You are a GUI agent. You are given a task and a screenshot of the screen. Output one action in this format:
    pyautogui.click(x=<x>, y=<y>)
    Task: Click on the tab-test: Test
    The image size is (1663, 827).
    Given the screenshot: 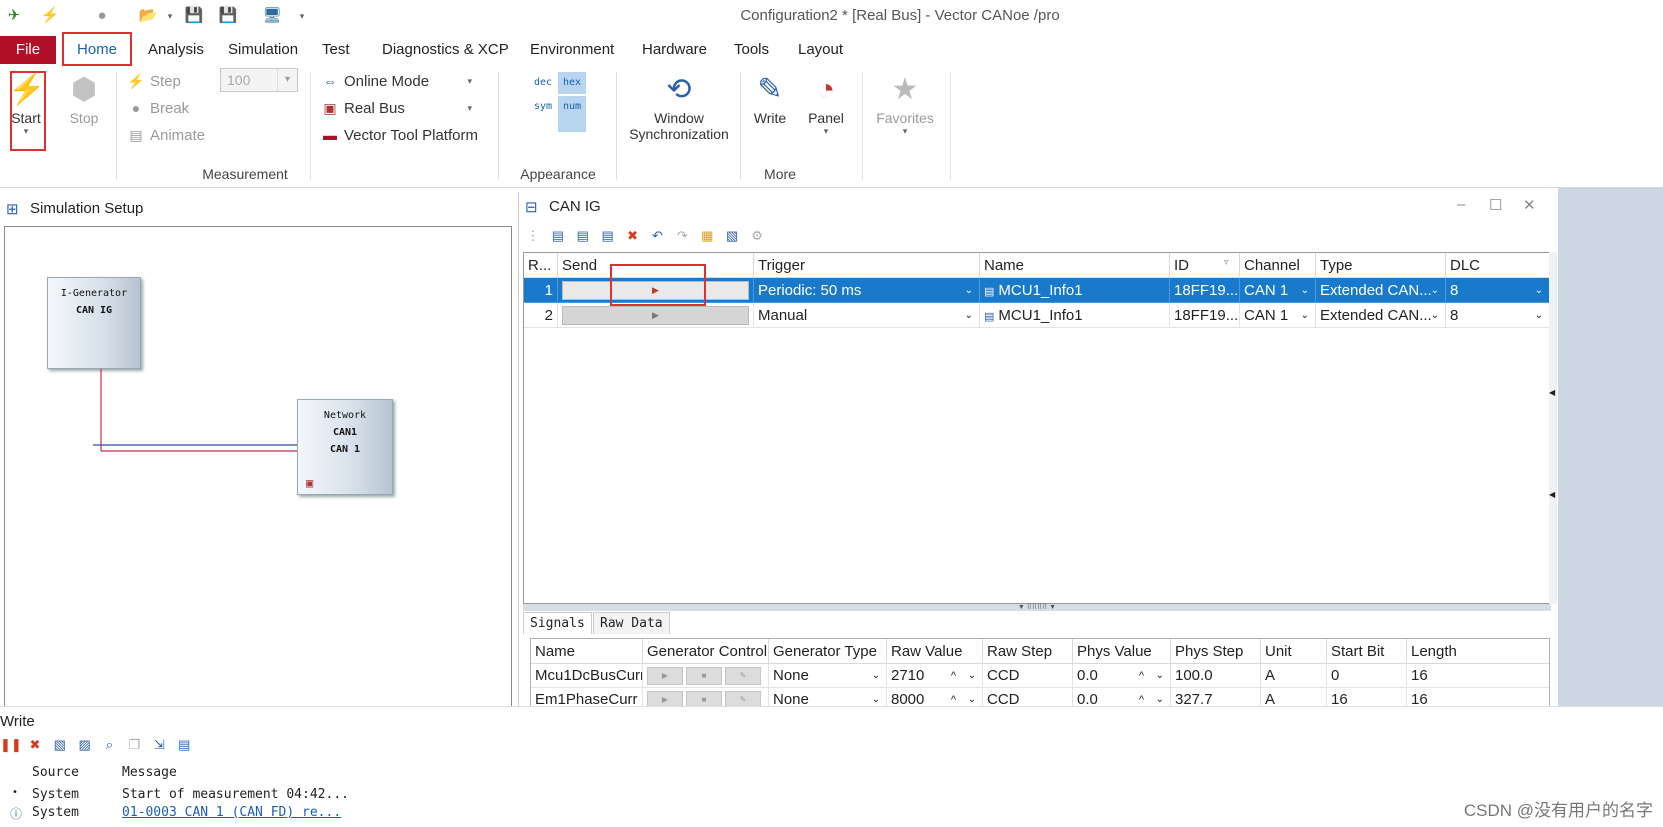 What is the action you would take?
    pyautogui.click(x=336, y=50)
    